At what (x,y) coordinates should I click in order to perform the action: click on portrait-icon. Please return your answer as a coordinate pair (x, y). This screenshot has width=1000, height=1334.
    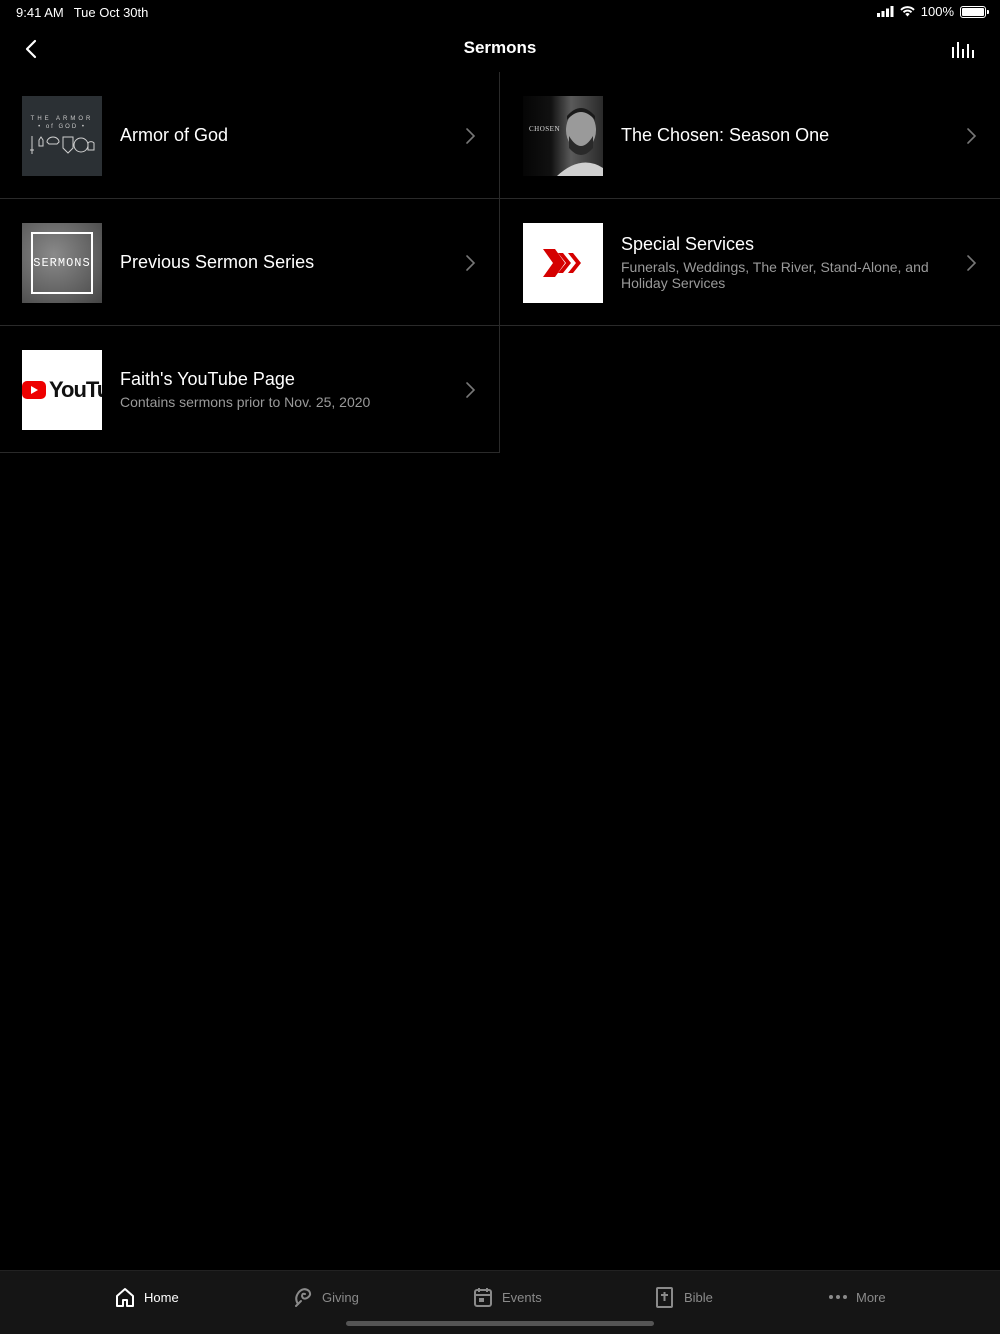
    Looking at the image, I should click on (580, 142).